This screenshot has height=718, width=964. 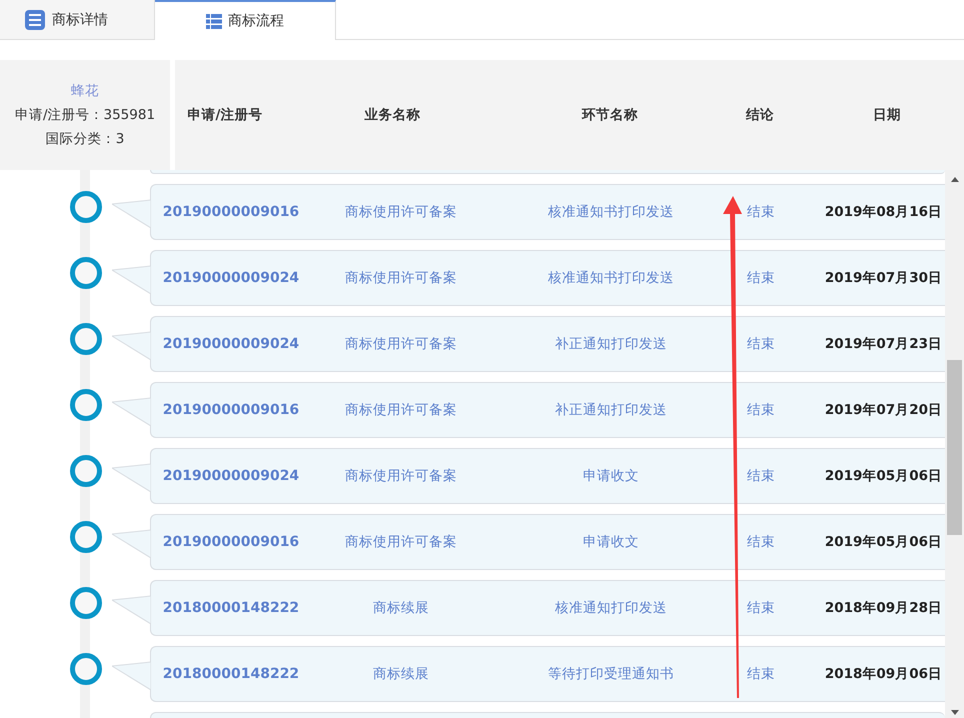 What do you see at coordinates (85, 91) in the screenshot?
I see `trademark-name: 蜂花` at bounding box center [85, 91].